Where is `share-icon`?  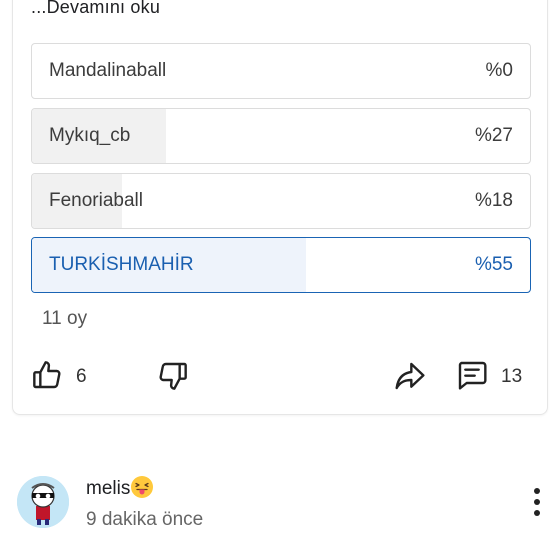 share-icon is located at coordinates (410, 376).